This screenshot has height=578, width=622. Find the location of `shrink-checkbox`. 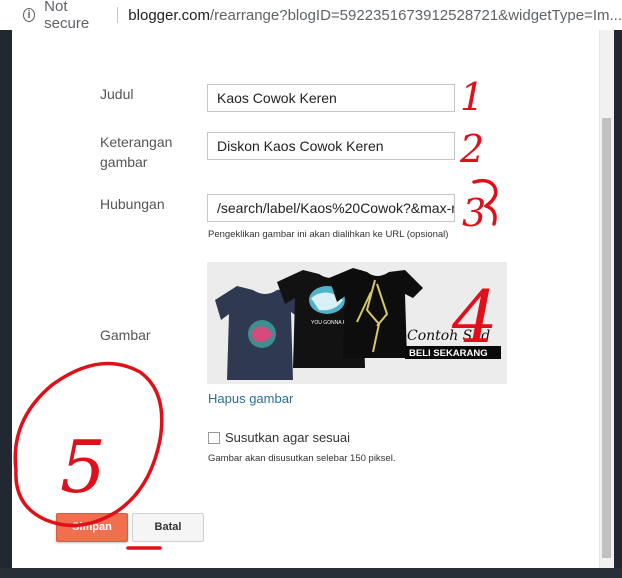

shrink-checkbox is located at coordinates (214, 438).